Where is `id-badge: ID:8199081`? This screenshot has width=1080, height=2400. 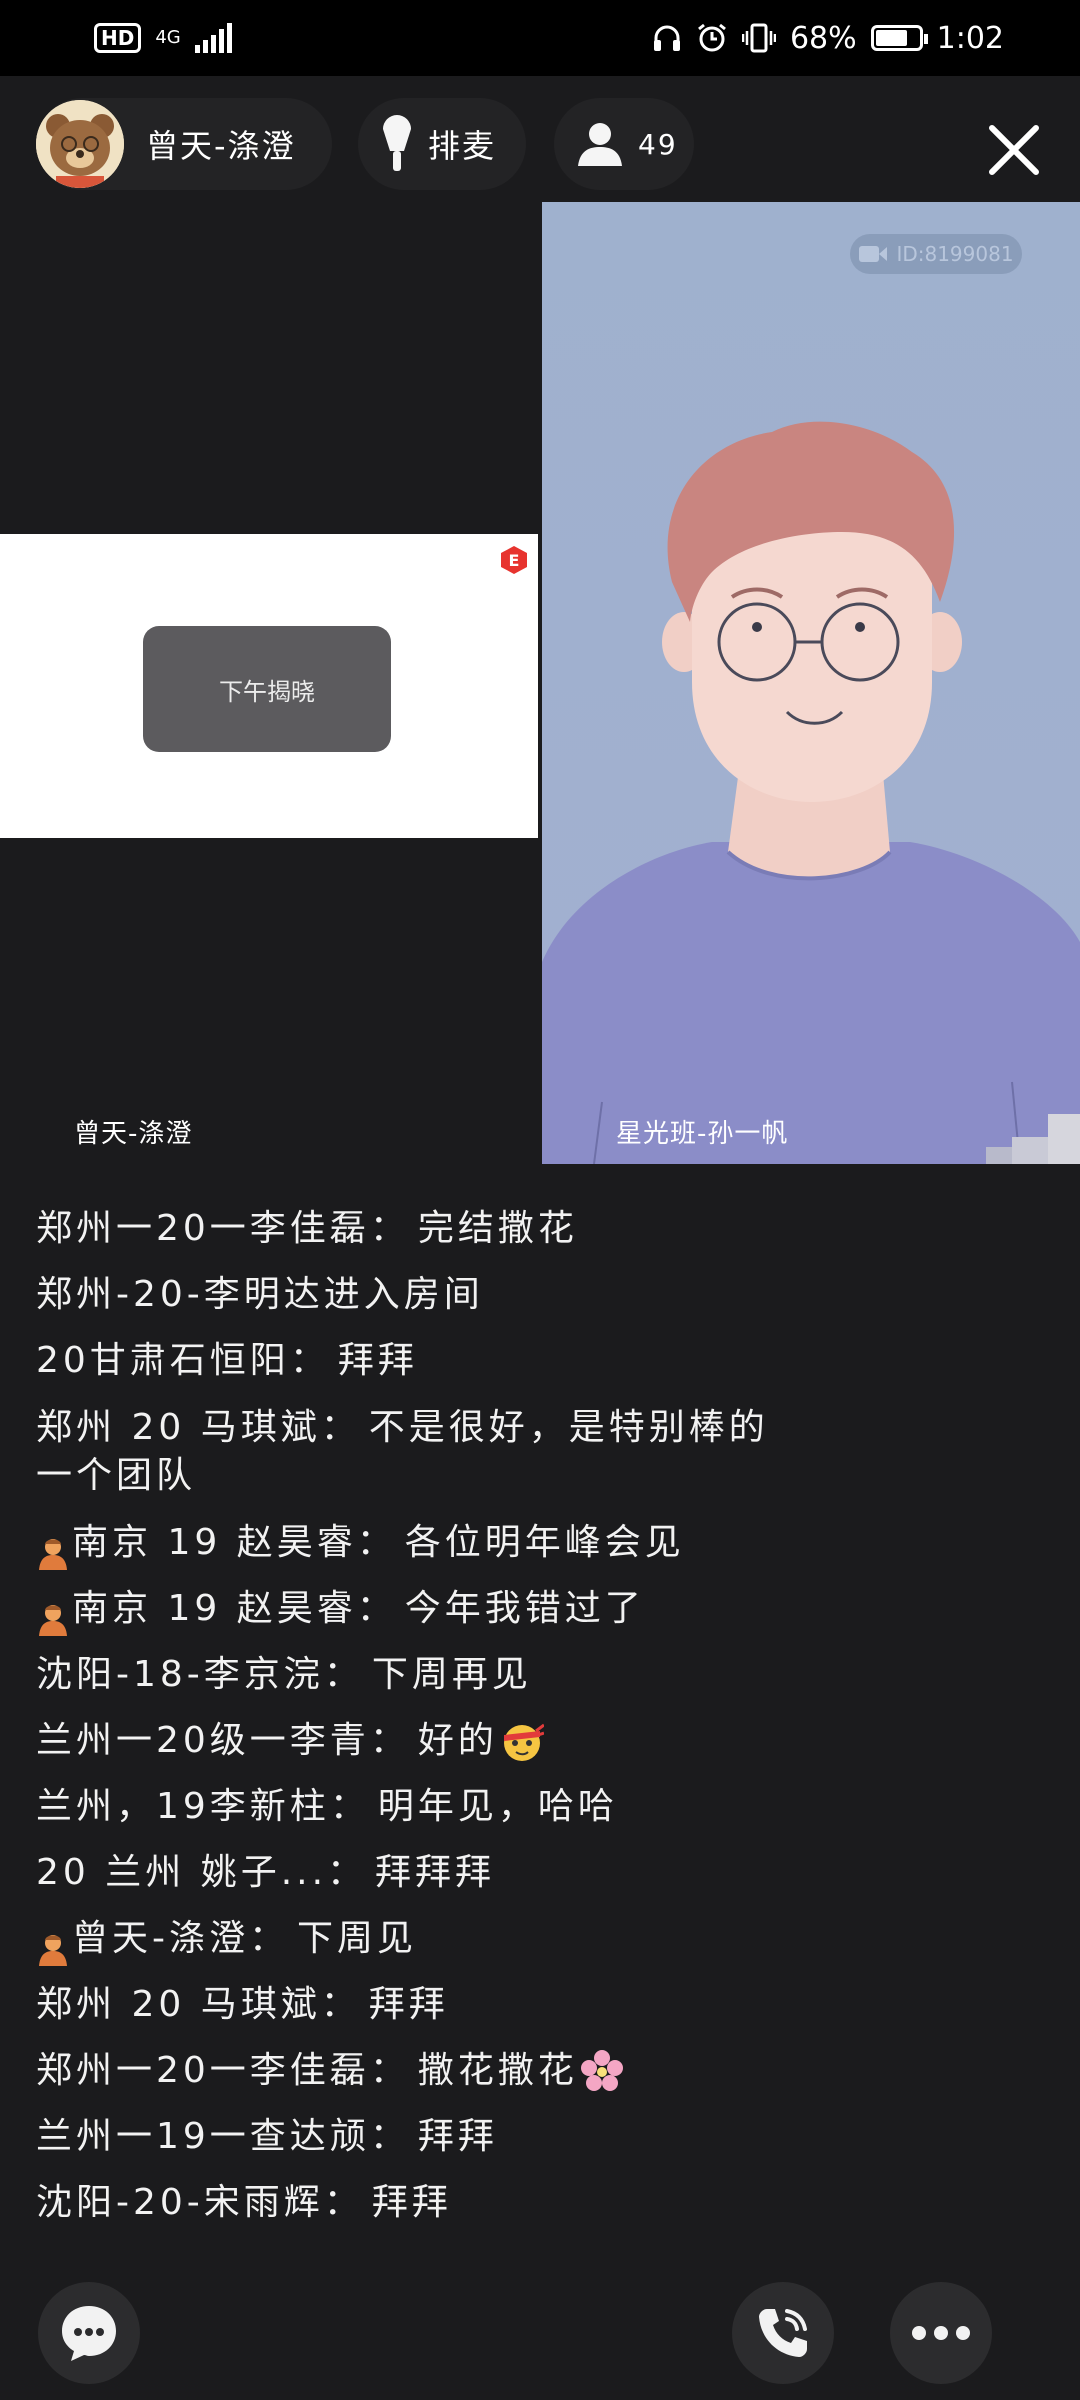 id-badge: ID:8199081 is located at coordinates (936, 254).